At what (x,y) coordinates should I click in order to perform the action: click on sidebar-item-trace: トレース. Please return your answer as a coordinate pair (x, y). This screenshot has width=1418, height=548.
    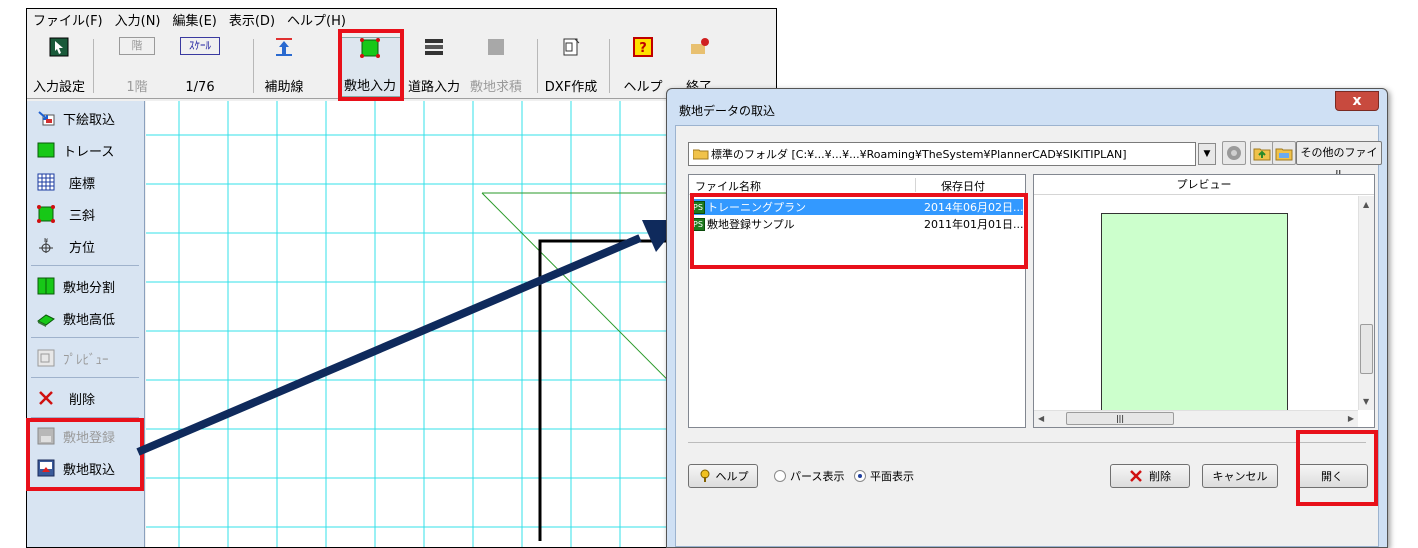
    Looking at the image, I should click on (86, 150).